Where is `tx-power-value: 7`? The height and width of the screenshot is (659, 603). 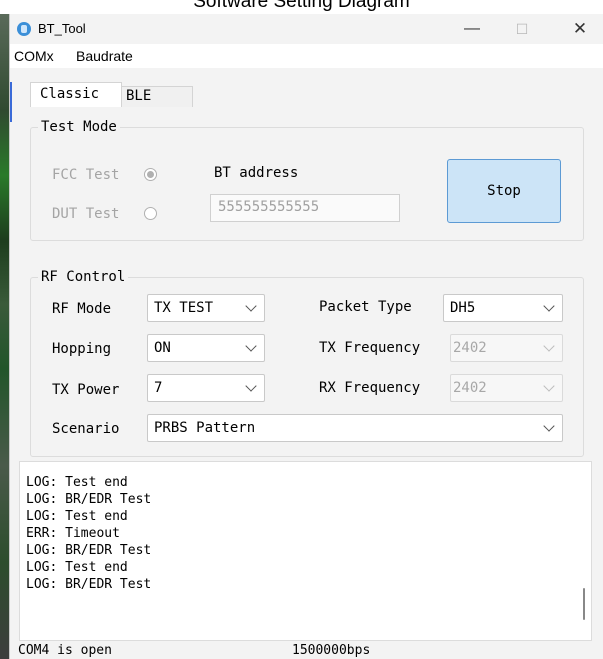
tx-power-value: 7 is located at coordinates (158, 388).